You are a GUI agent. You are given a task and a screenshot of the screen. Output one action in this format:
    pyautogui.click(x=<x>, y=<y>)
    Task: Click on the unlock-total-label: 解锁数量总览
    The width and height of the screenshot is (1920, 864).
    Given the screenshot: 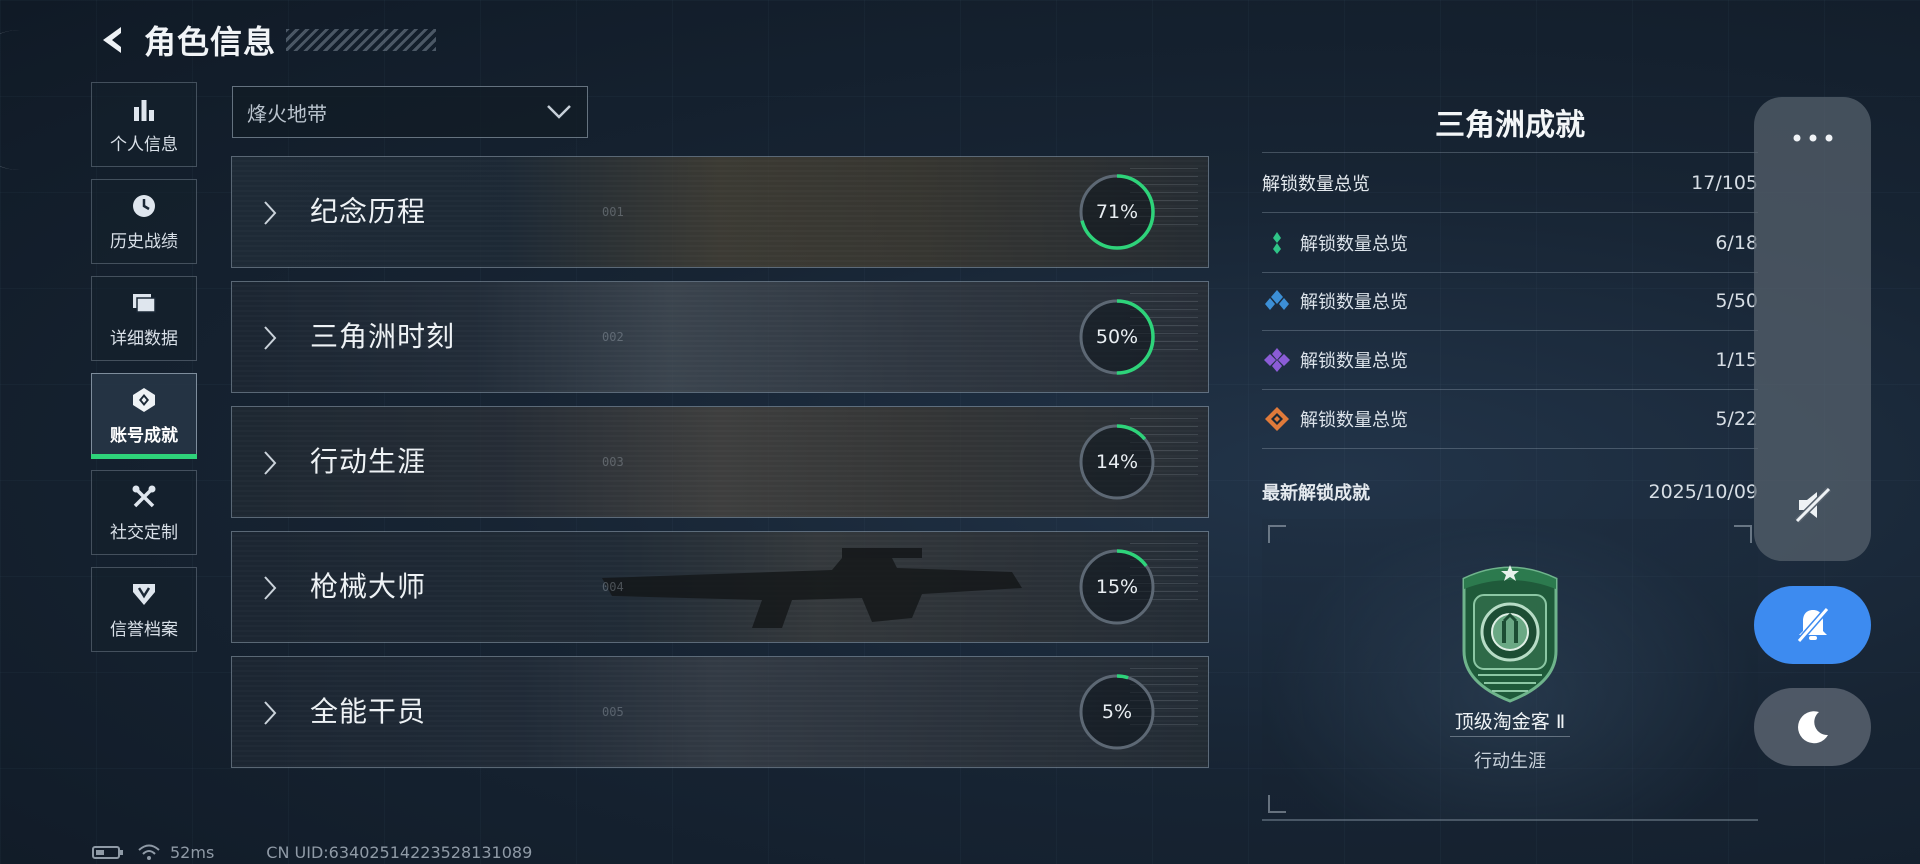 What is the action you would take?
    pyautogui.click(x=1316, y=184)
    